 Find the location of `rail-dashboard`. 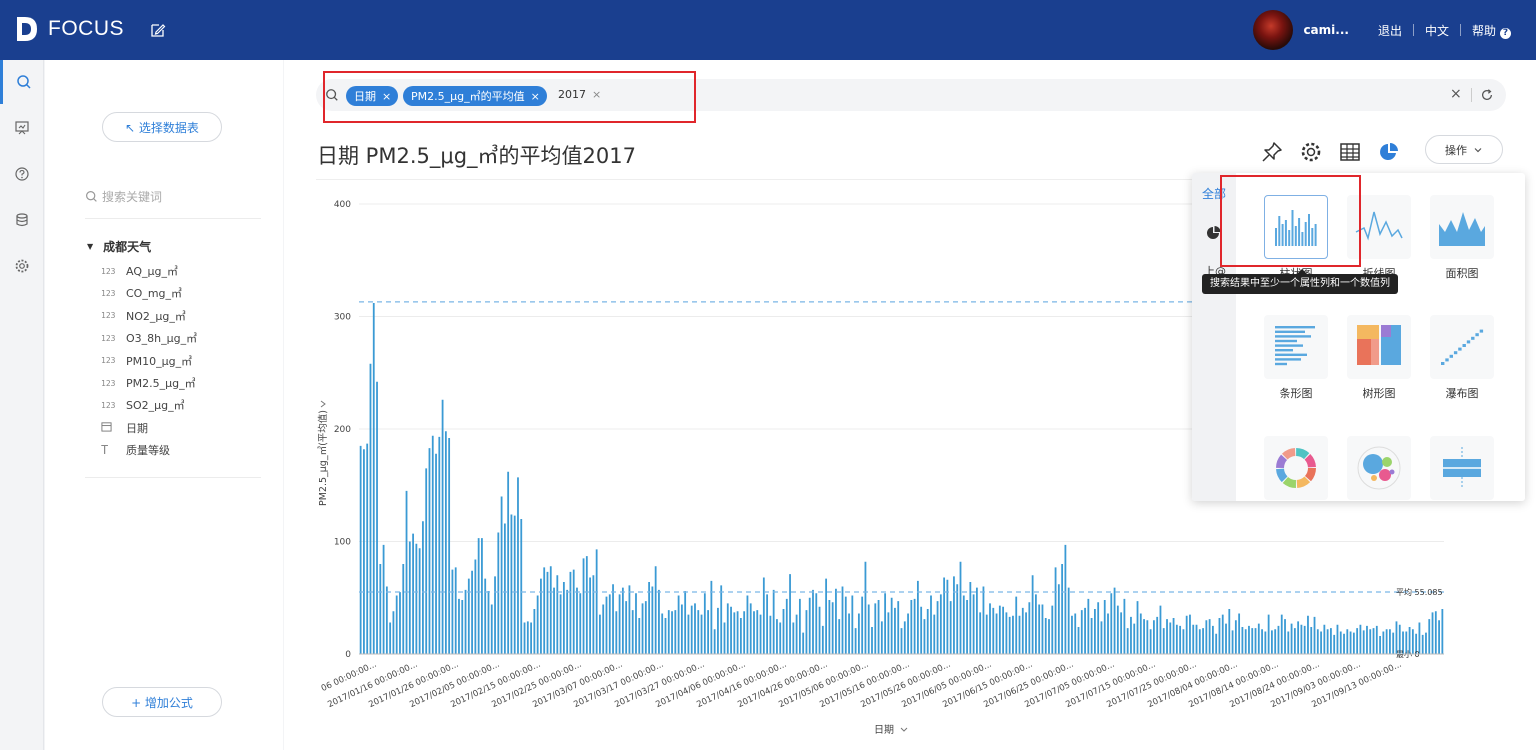

rail-dashboard is located at coordinates (22, 128).